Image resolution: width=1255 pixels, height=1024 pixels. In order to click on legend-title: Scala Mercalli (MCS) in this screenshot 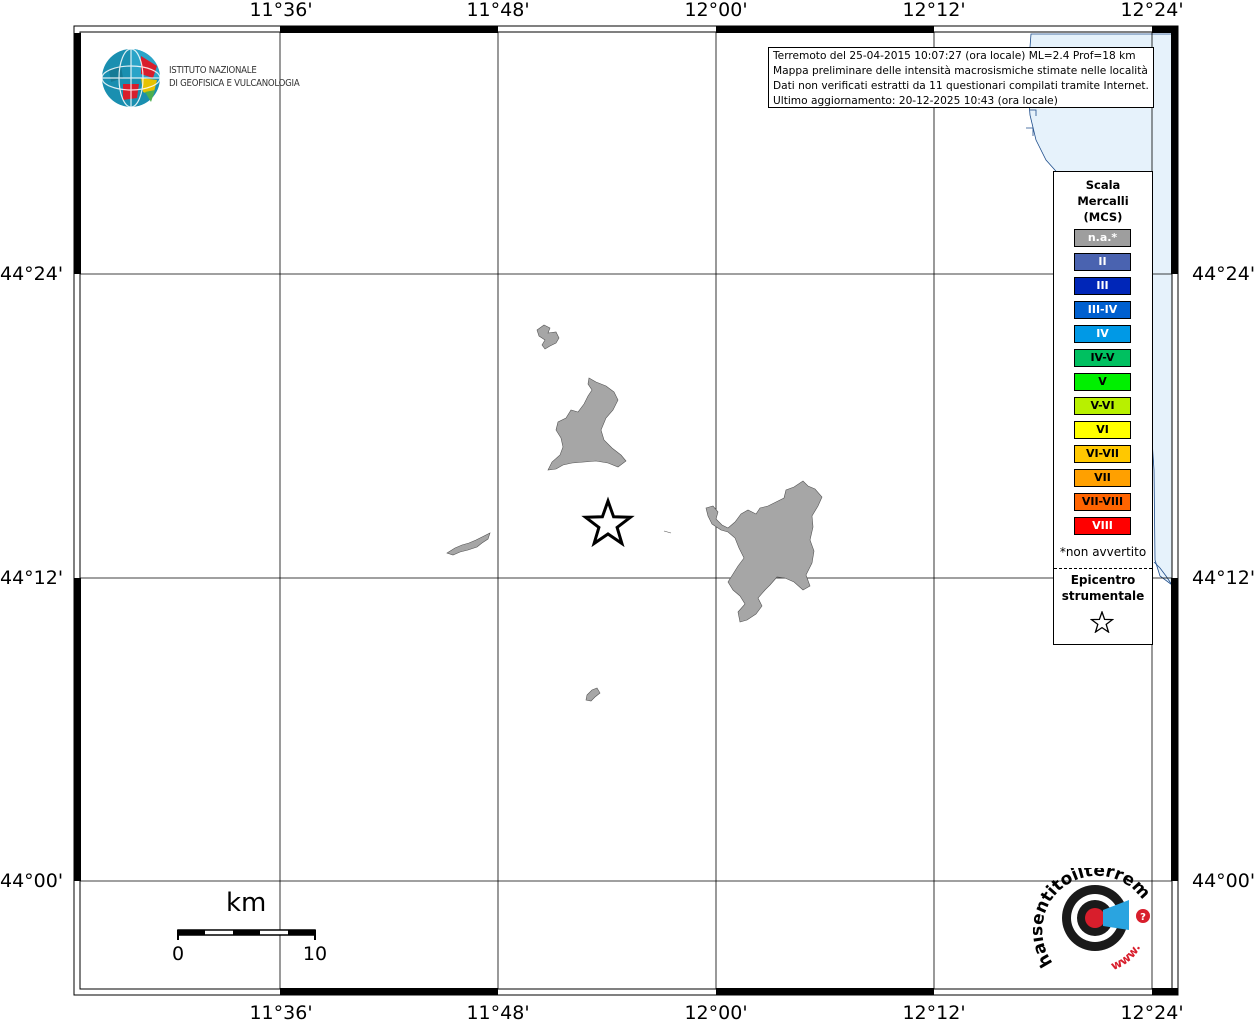, I will do `click(1103, 201)`.